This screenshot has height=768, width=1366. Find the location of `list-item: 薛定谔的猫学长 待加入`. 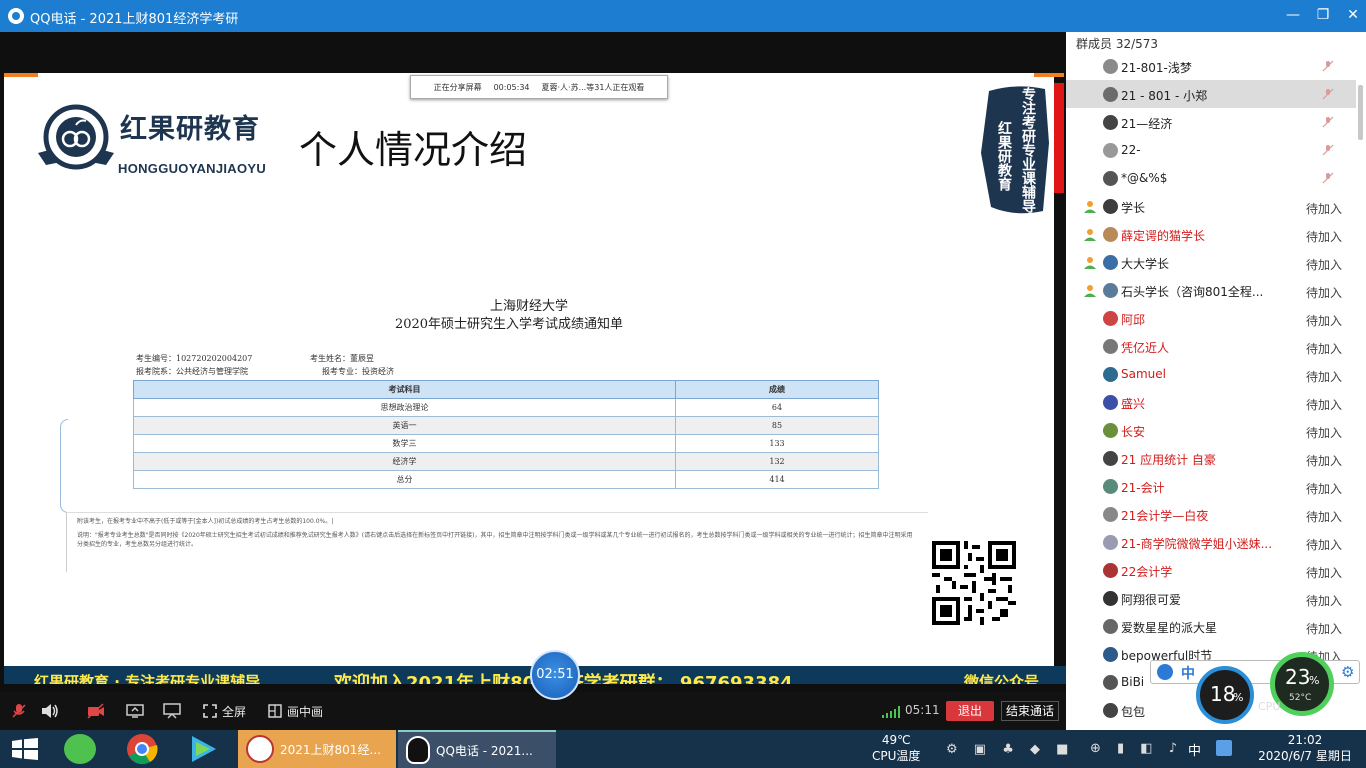

list-item: 薛定谔的猫学长 待加入 is located at coordinates (1211, 234).